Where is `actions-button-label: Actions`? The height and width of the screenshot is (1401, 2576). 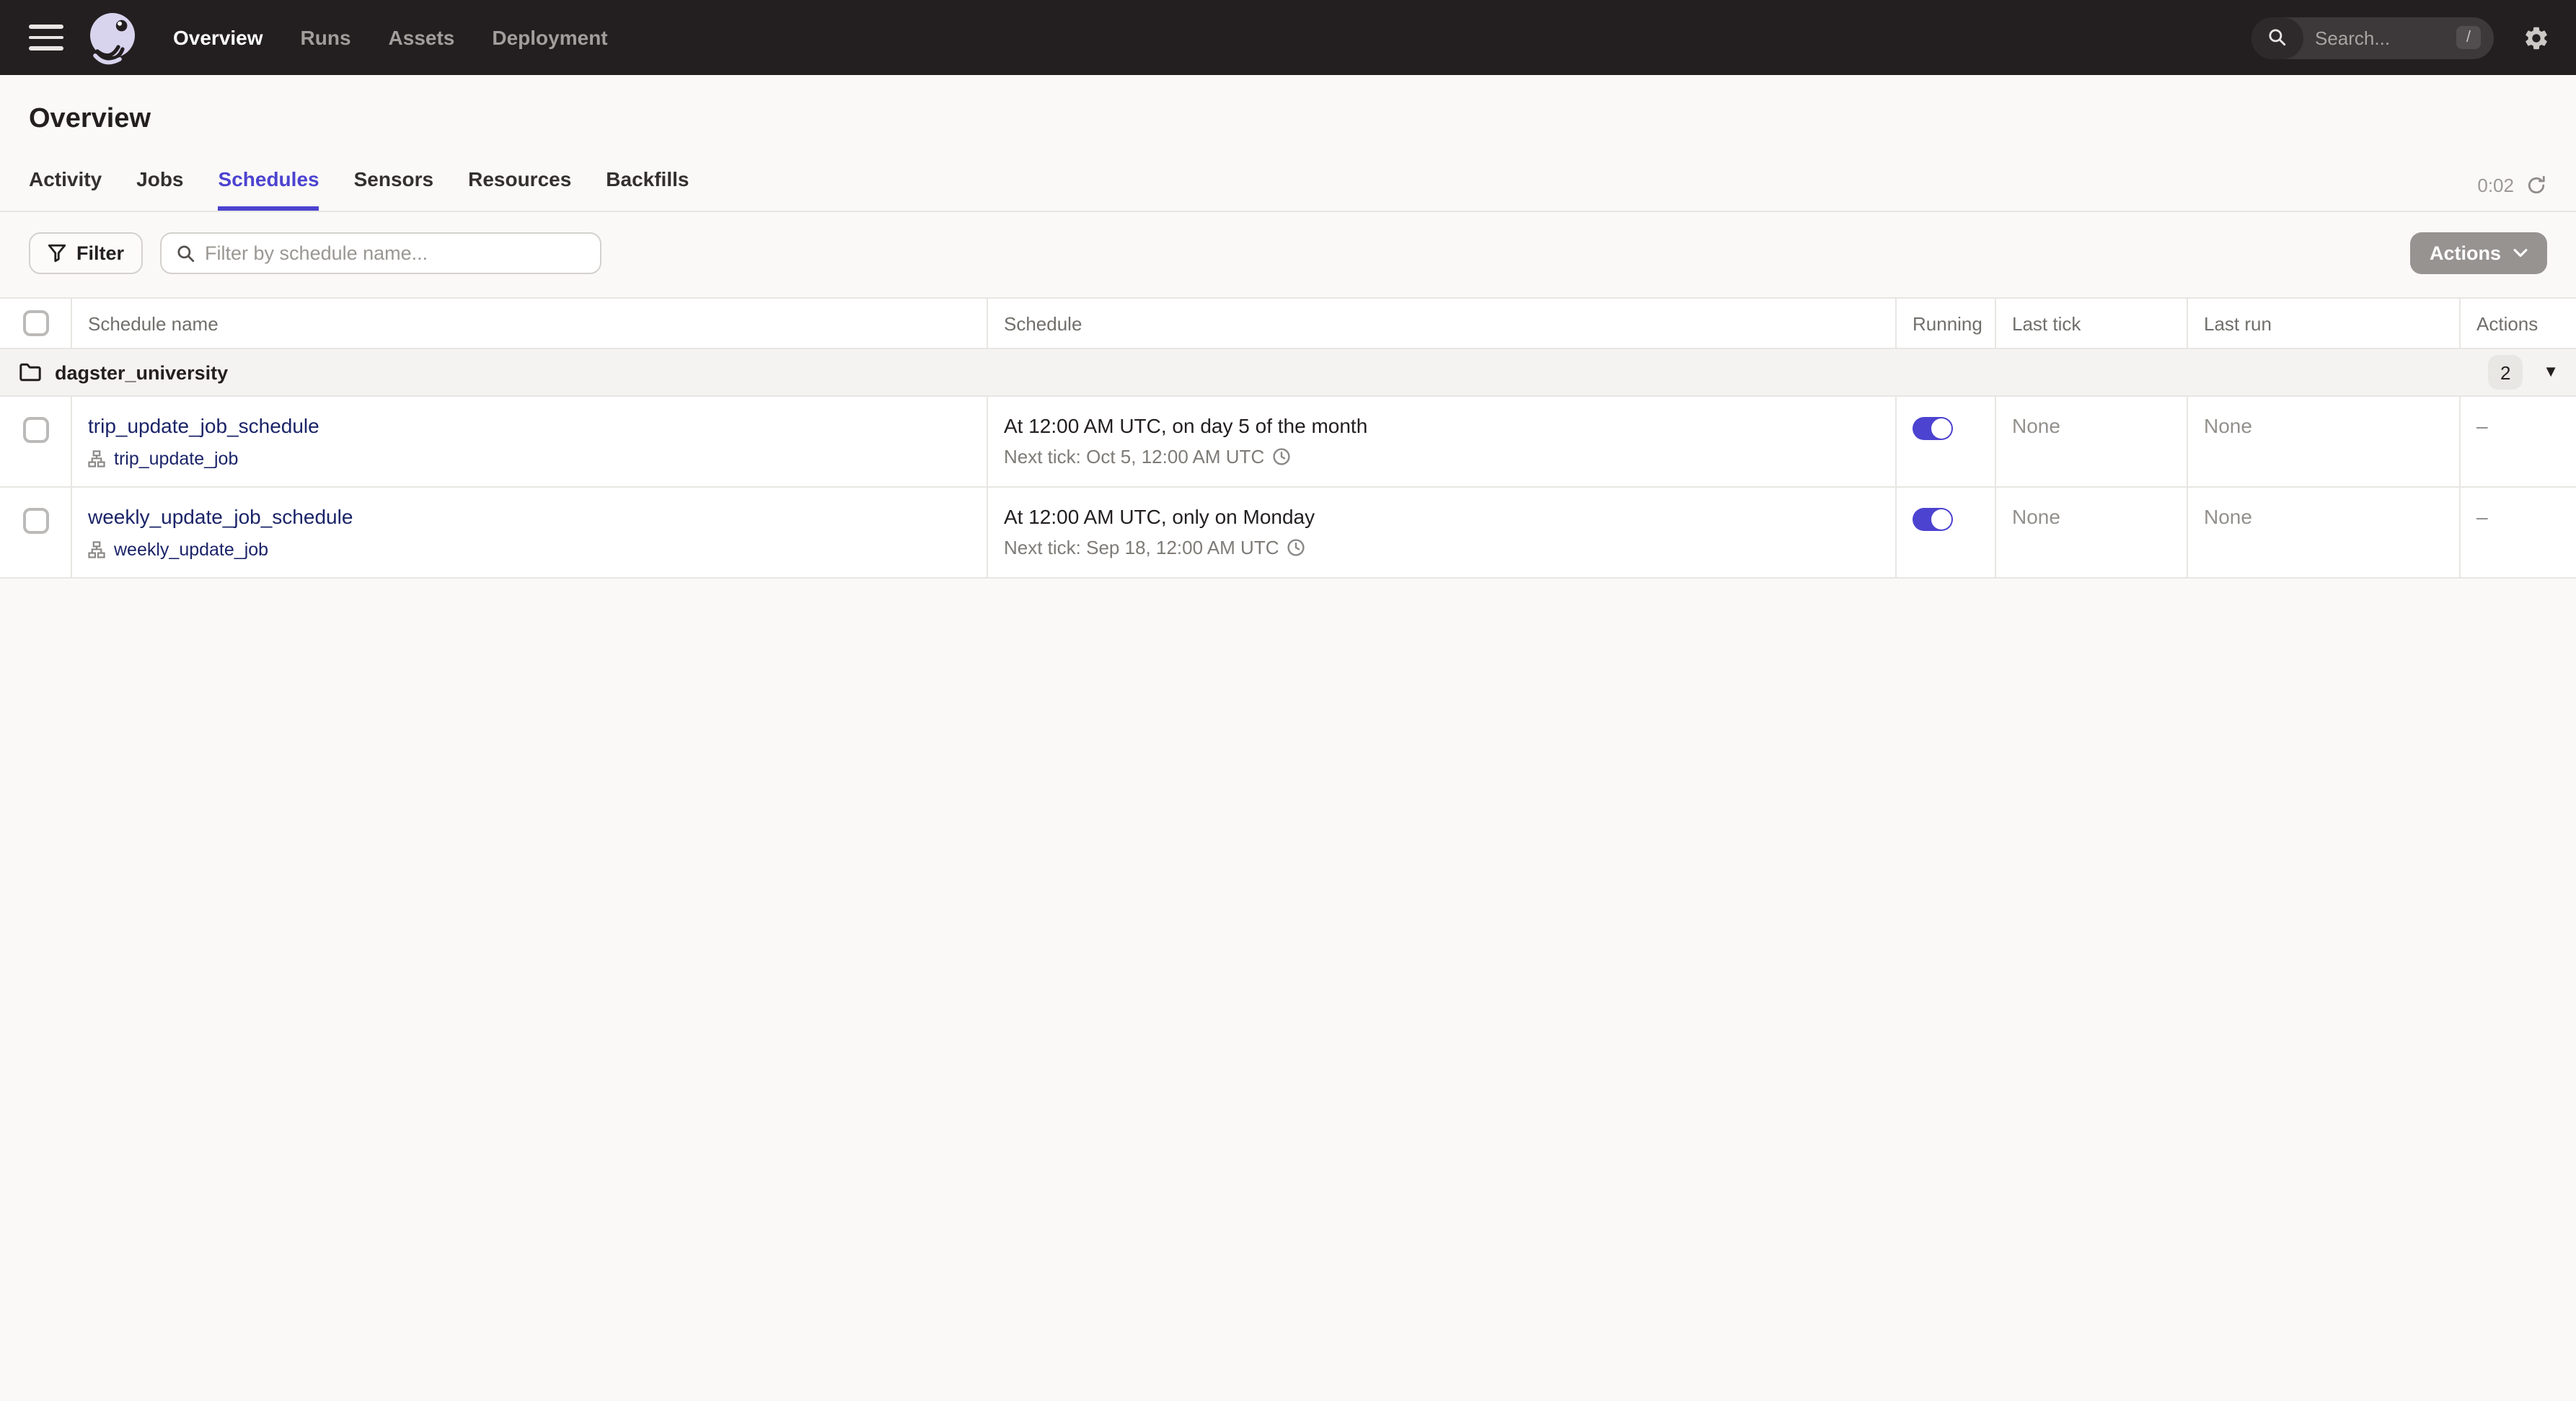 actions-button-label: Actions is located at coordinates (2465, 253).